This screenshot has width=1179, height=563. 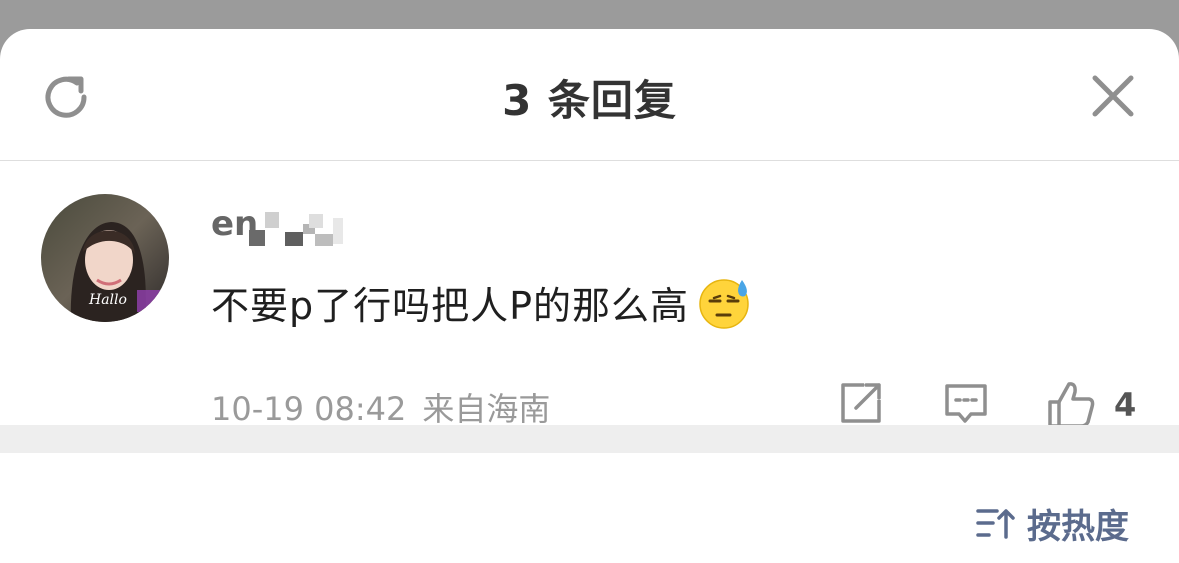 What do you see at coordinates (1071, 405) in the screenshot?
I see `thumbs-up-icon` at bounding box center [1071, 405].